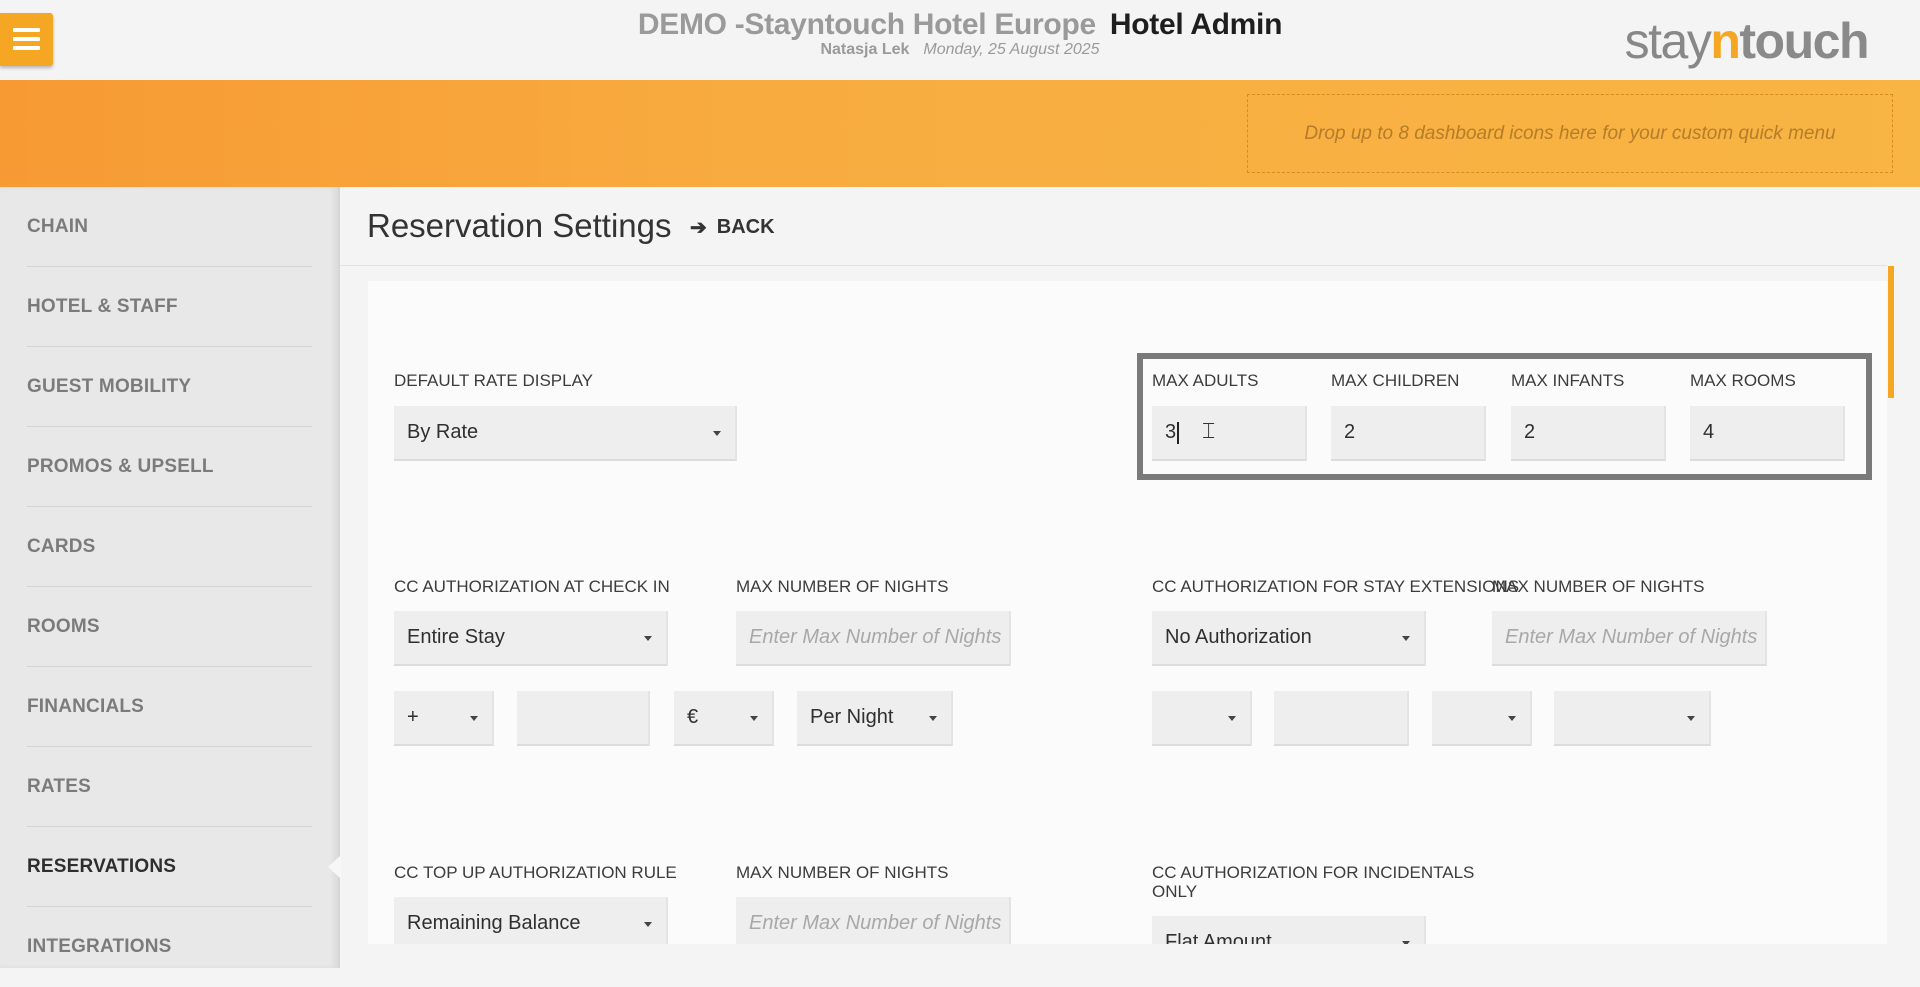 The image size is (1920, 987). Describe the element at coordinates (1218, 937) in the screenshot. I see `select-value: Flat Amount` at that location.